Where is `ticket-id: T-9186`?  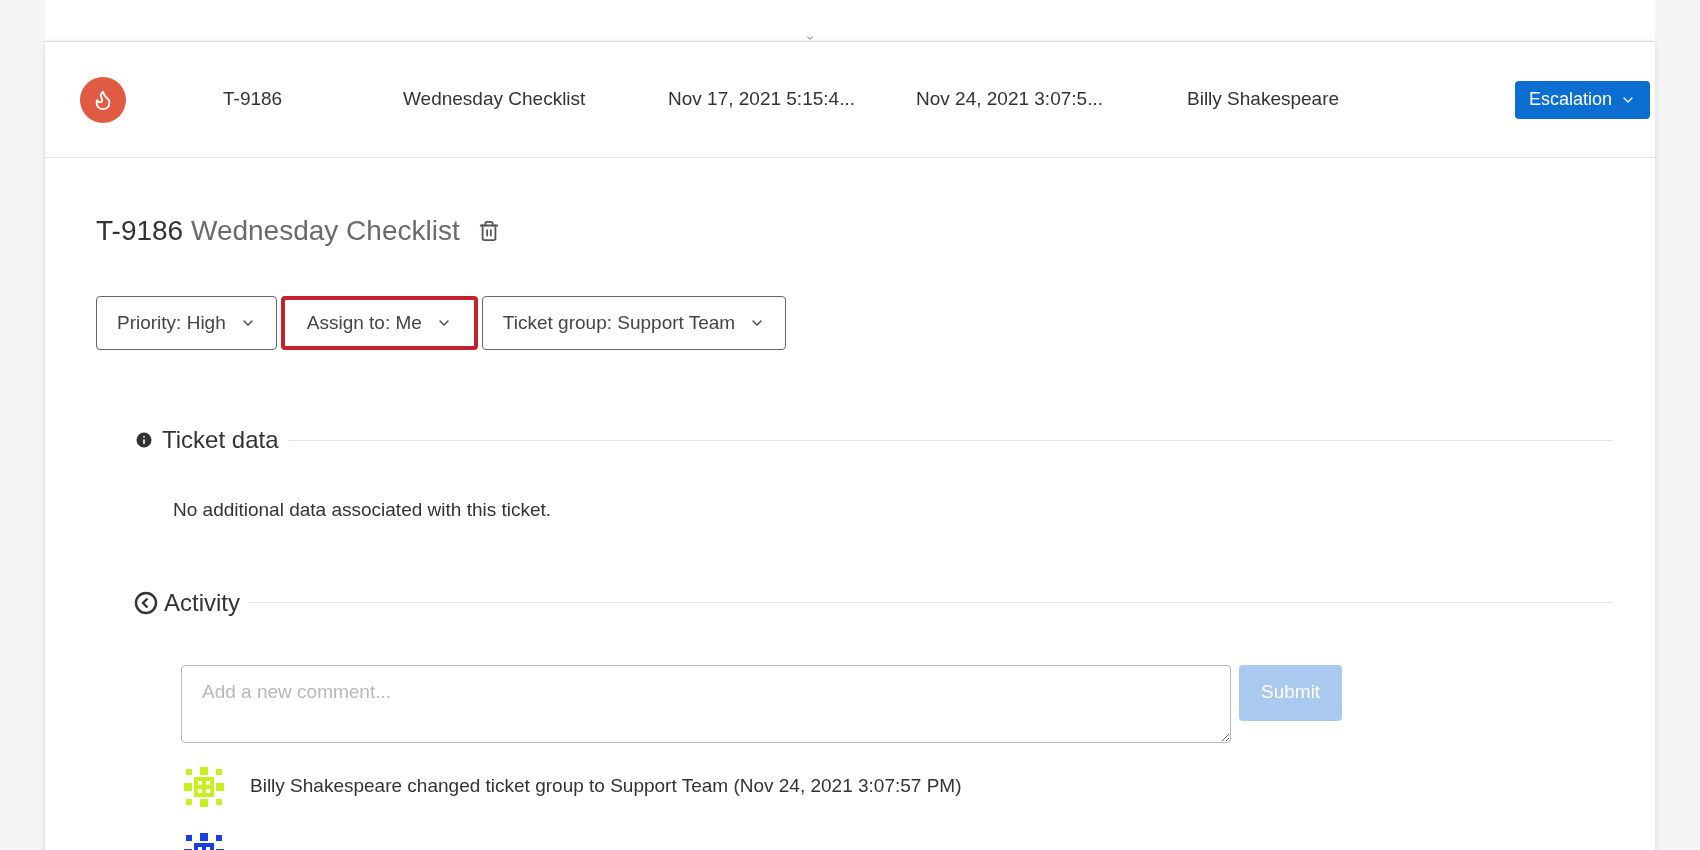
ticket-id: T-9186 is located at coordinates (253, 99).